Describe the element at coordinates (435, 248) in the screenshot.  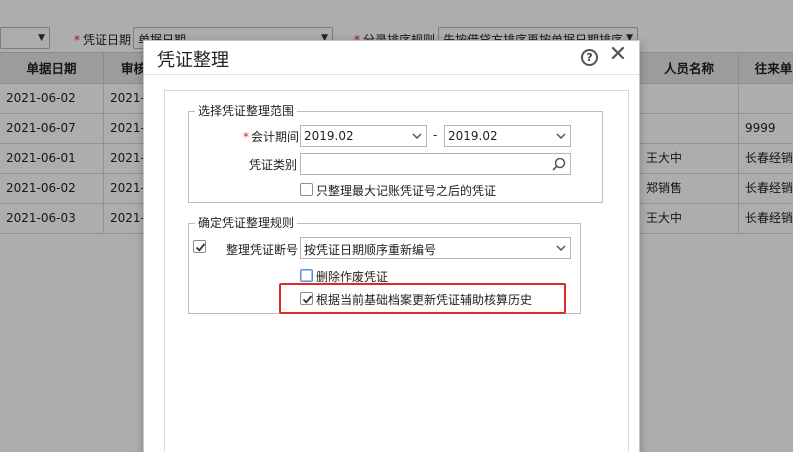
I see `gap-mode-select: 按凭证日期顺序重新编号` at that location.